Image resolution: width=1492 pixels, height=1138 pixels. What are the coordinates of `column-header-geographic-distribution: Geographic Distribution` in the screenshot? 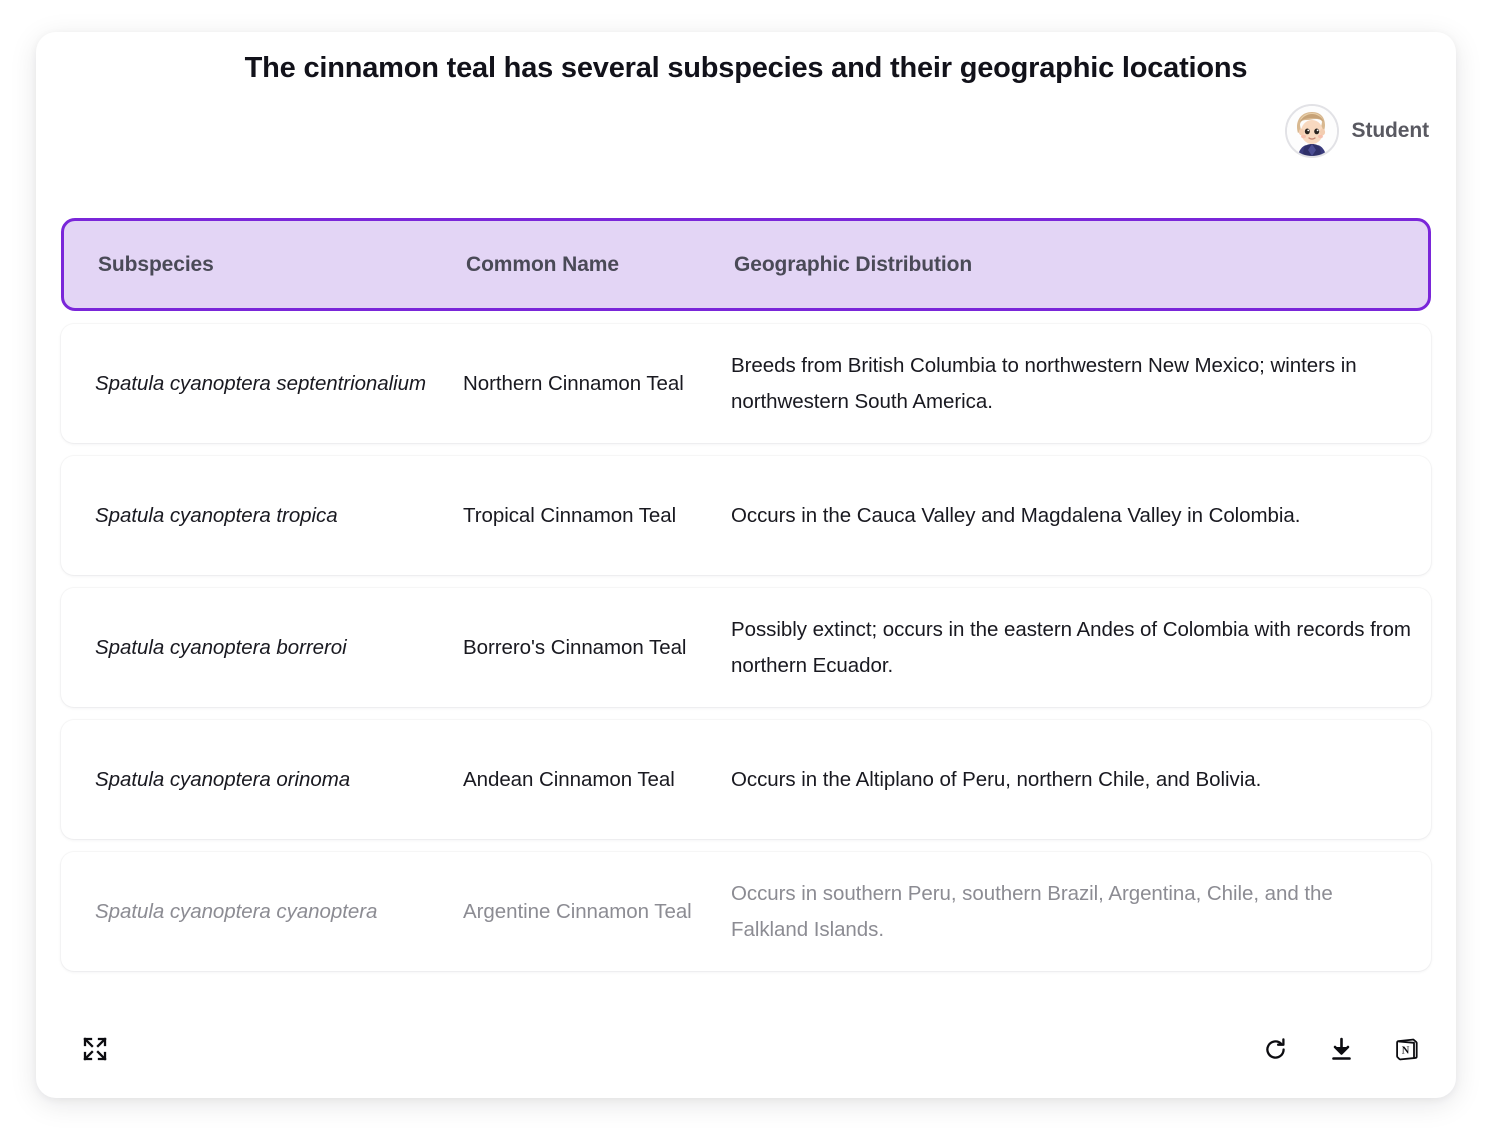 It's located at (853, 264).